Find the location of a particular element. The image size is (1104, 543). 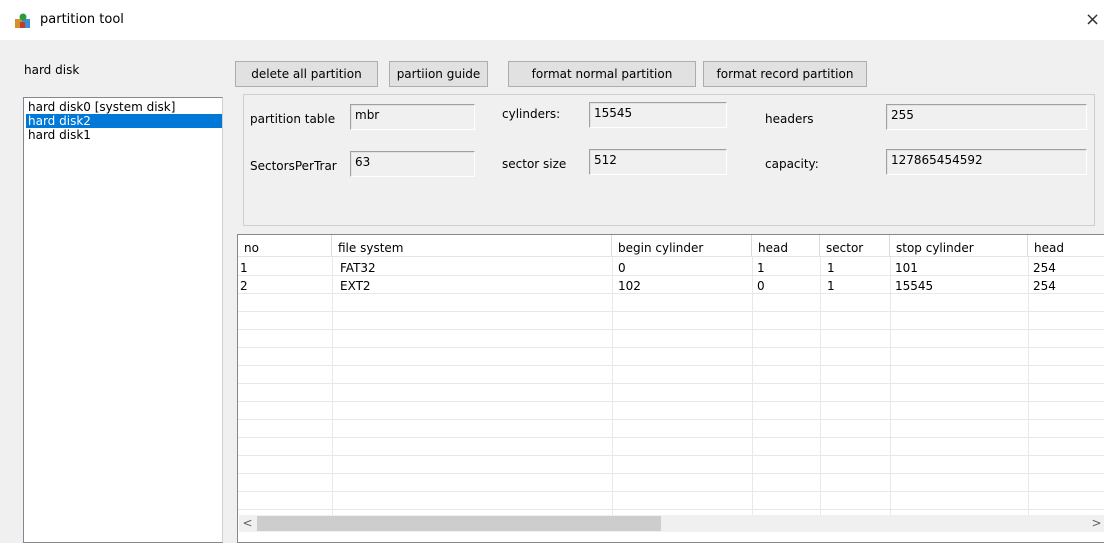

format-record-partition-button: format record partition is located at coordinates (785, 74).